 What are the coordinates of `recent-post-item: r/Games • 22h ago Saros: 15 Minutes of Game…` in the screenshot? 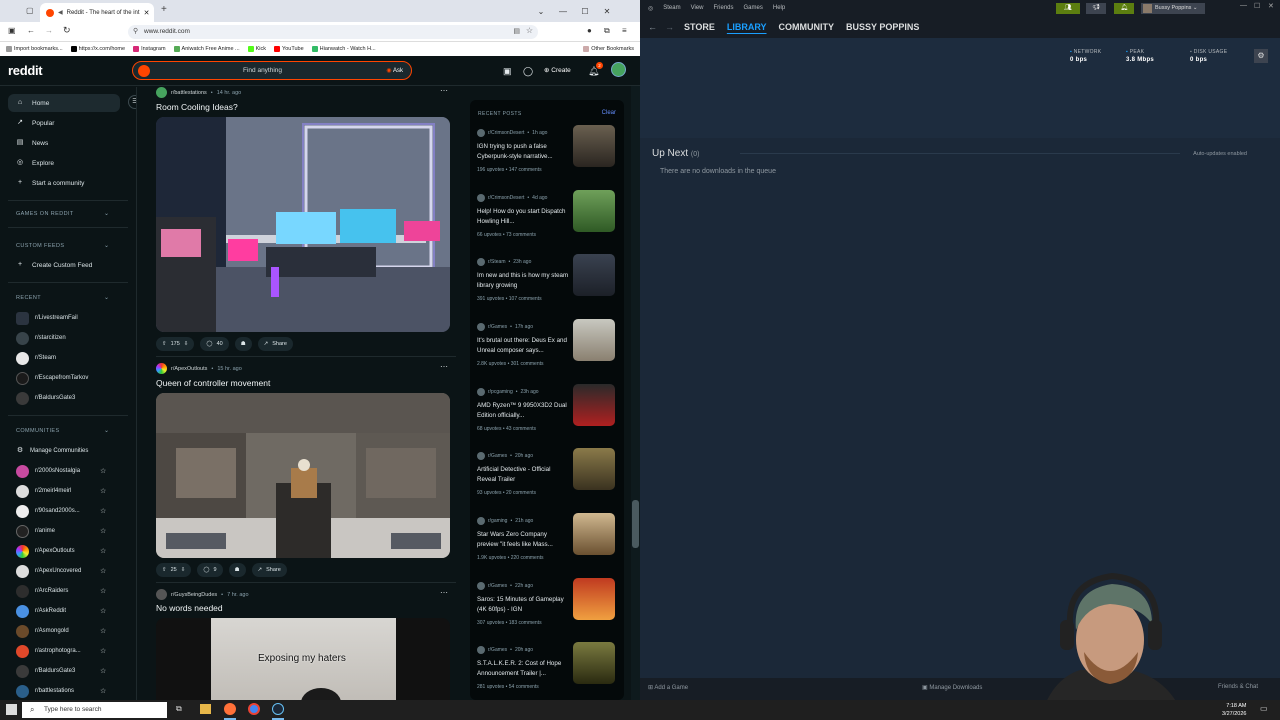 It's located at (547, 612).